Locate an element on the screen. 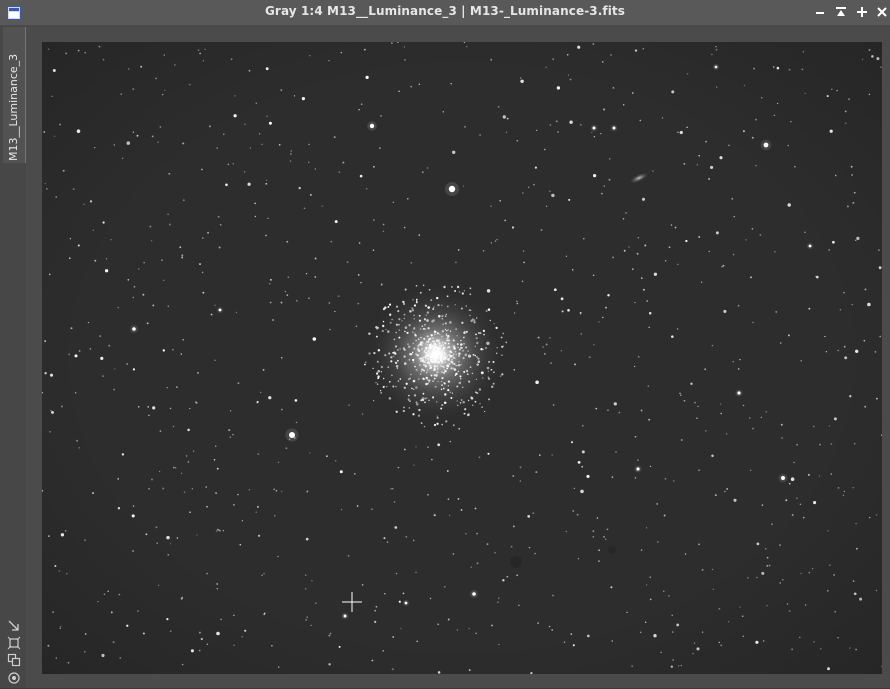 This screenshot has height=689, width=890. view-tab: M13__Luminance_3 is located at coordinates (15, 95).